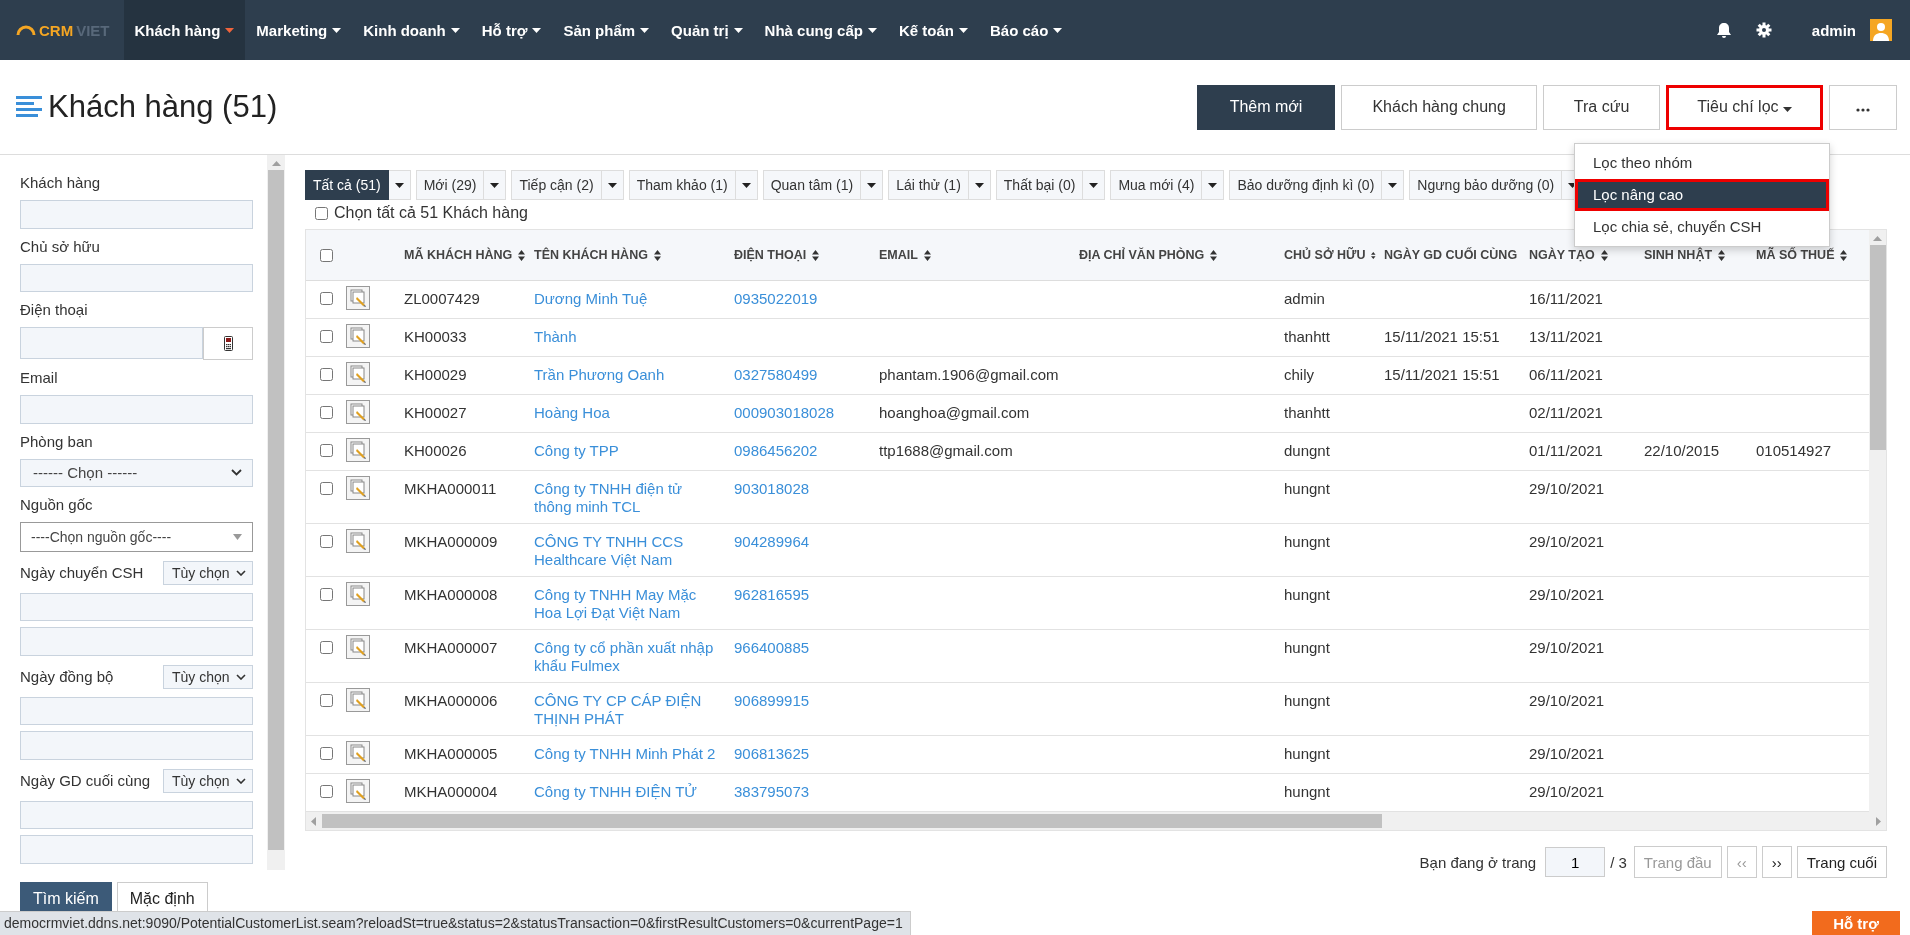 Image resolution: width=1910 pixels, height=935 pixels. What do you see at coordinates (933, 30) in the screenshot?
I see `nav-menu-item: Kế toán` at bounding box center [933, 30].